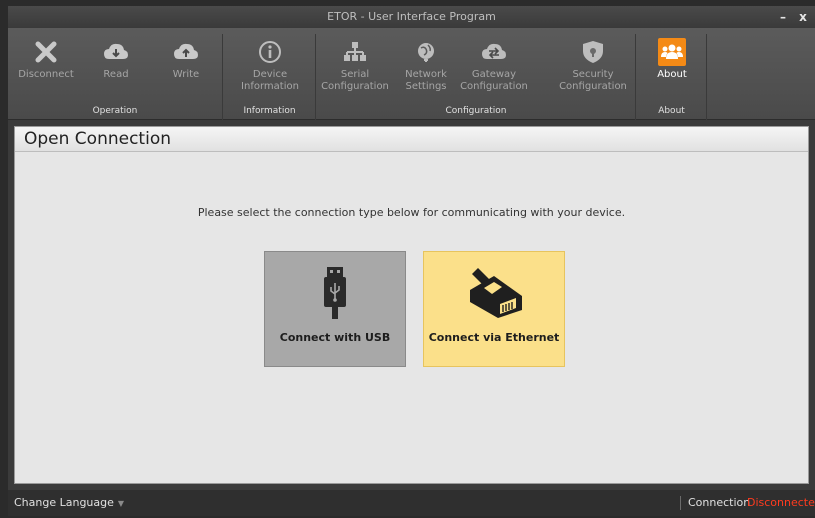  What do you see at coordinates (121, 503) in the screenshot?
I see `chevron-down-icon: ▼` at bounding box center [121, 503].